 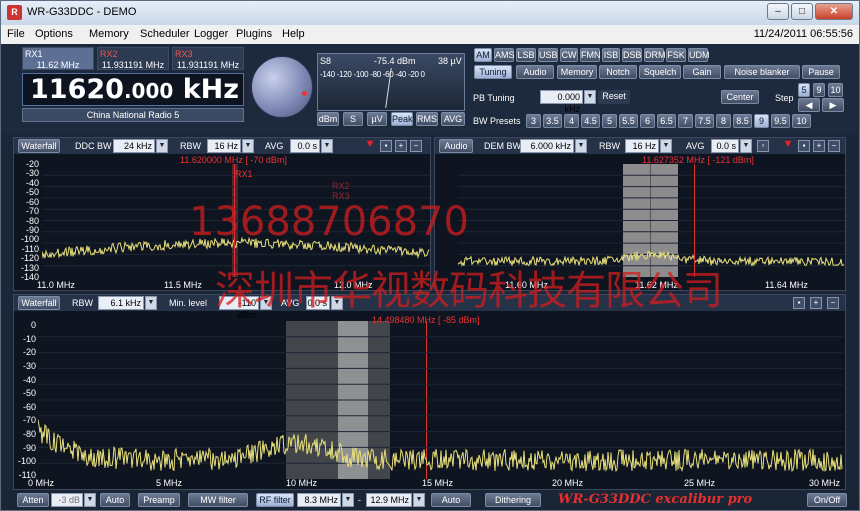 I want to click on ddc-bw-dropdown: ▼, so click(x=162, y=146).